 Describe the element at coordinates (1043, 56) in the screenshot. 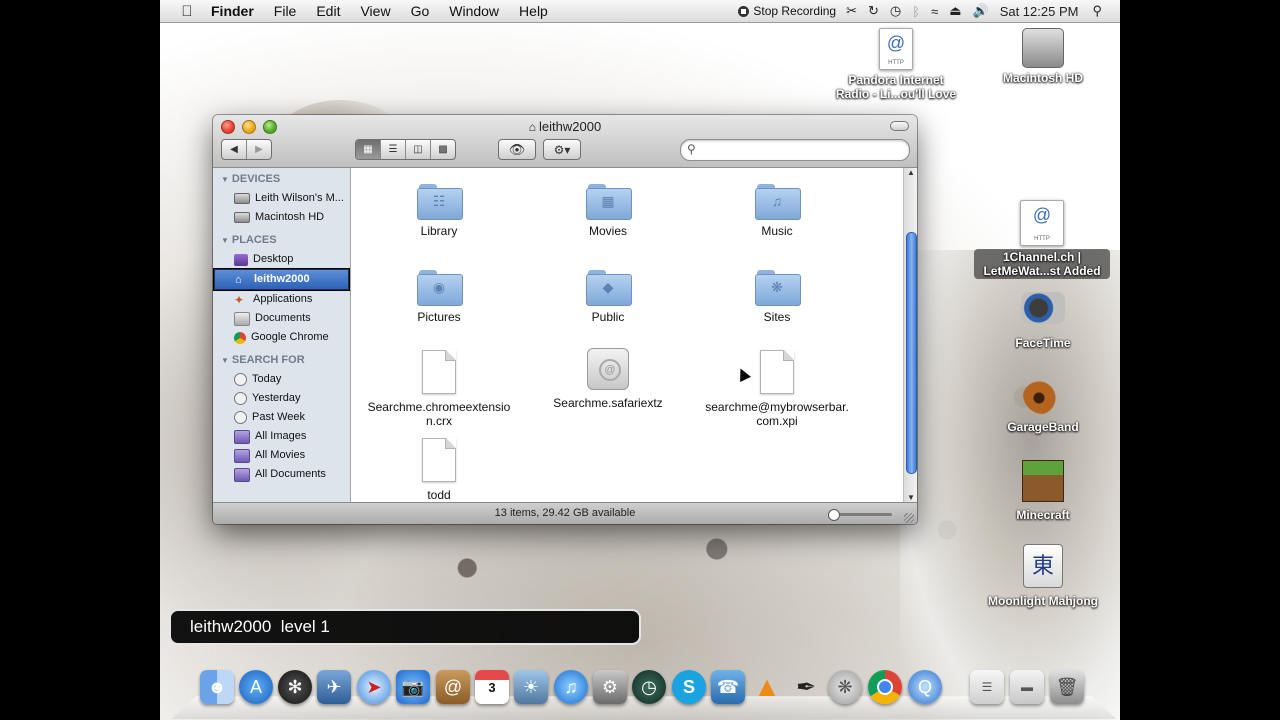

I see `desktop-icon-macintosh-hd: Macintosh HD` at that location.